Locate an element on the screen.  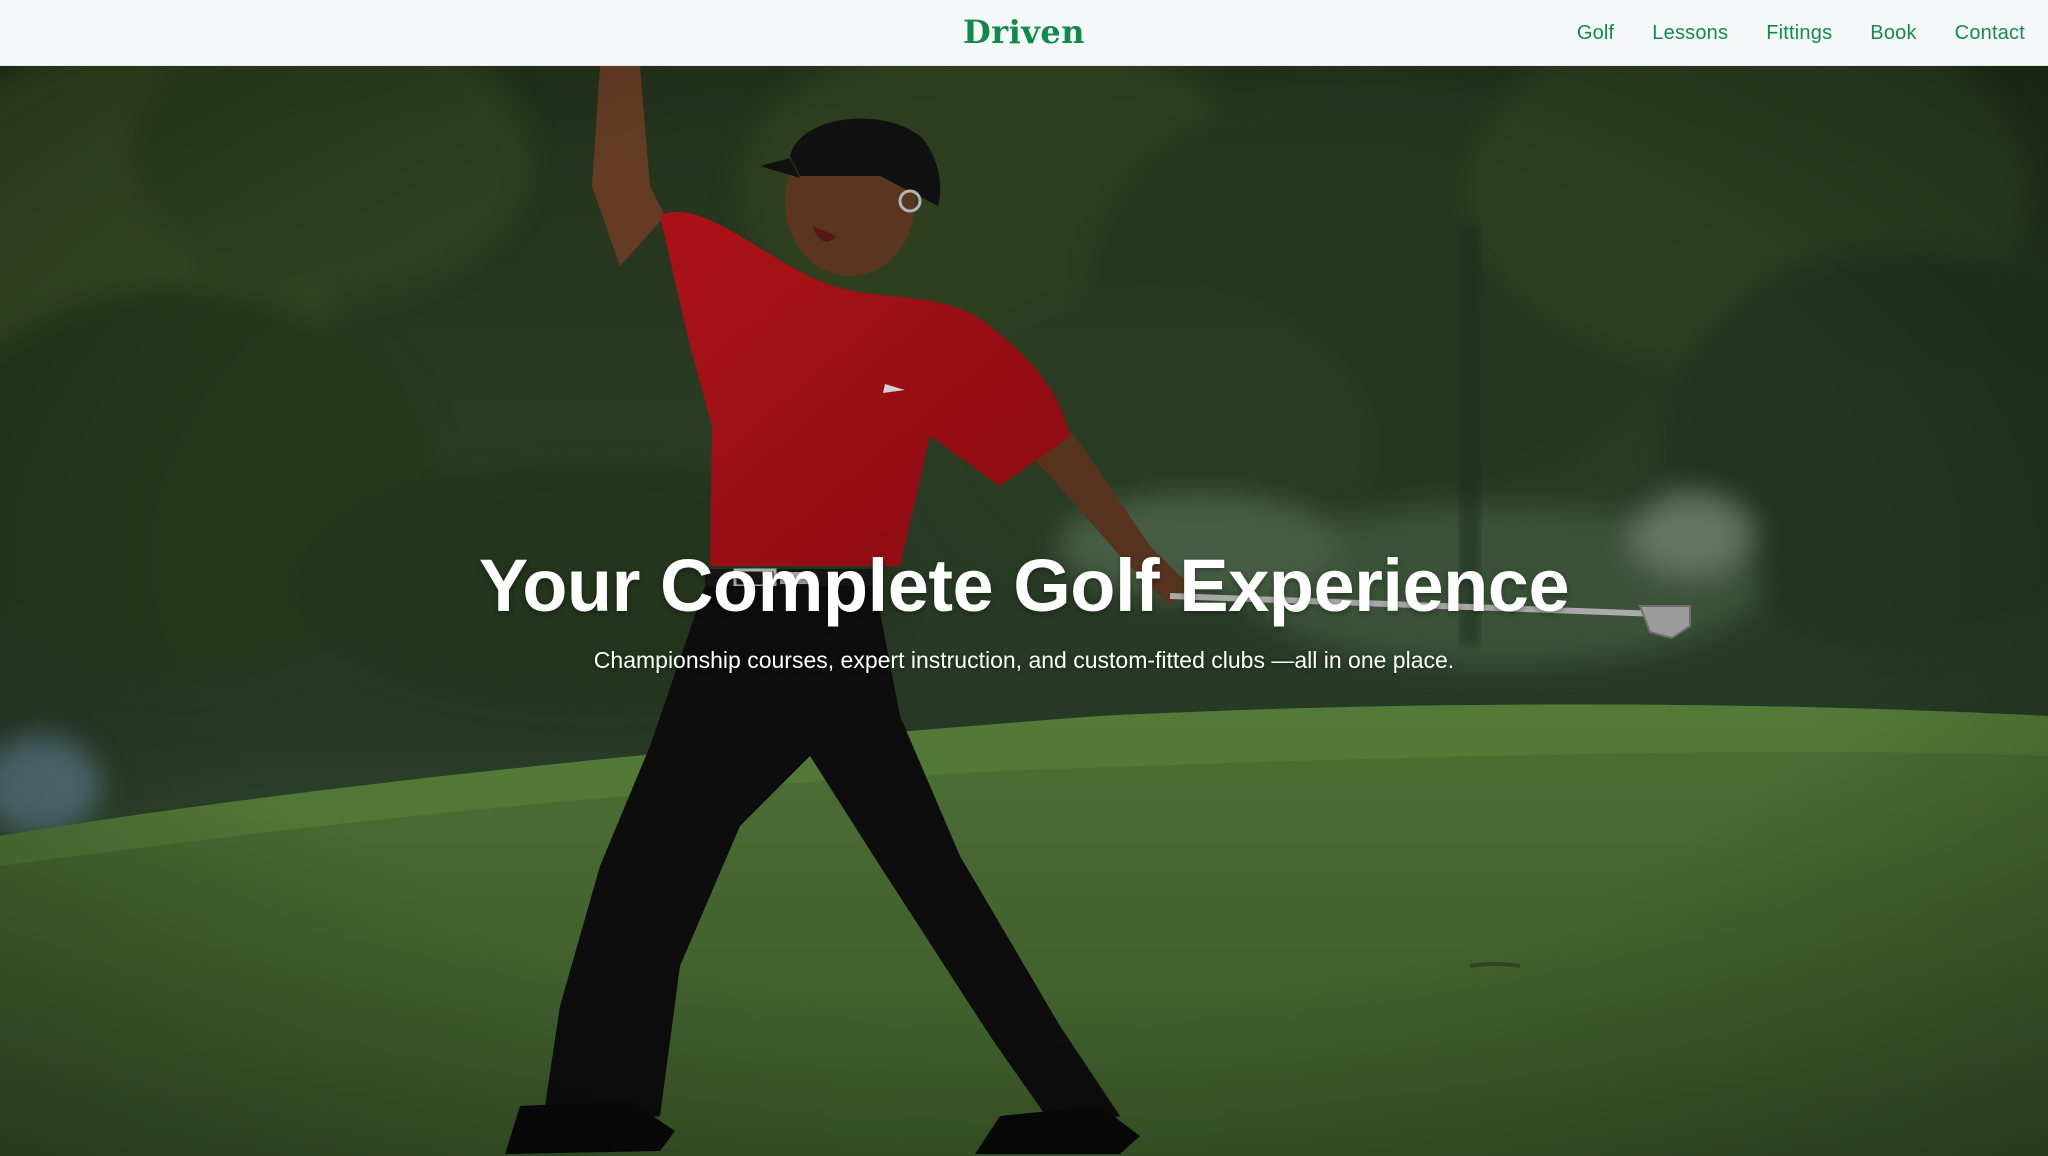
nav-link-golf: Golf is located at coordinates (1595, 33).